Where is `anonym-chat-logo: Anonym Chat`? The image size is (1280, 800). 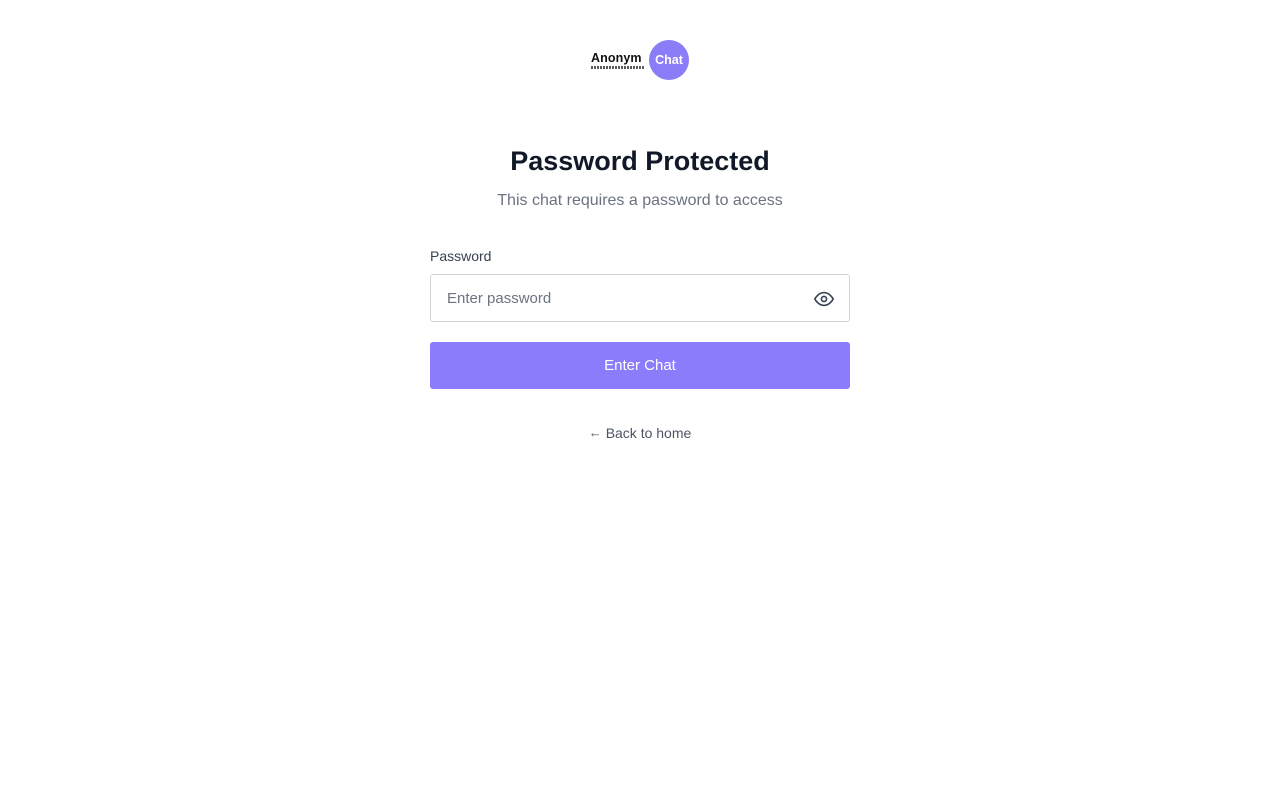
anonym-chat-logo: Anonym Chat is located at coordinates (640, 60).